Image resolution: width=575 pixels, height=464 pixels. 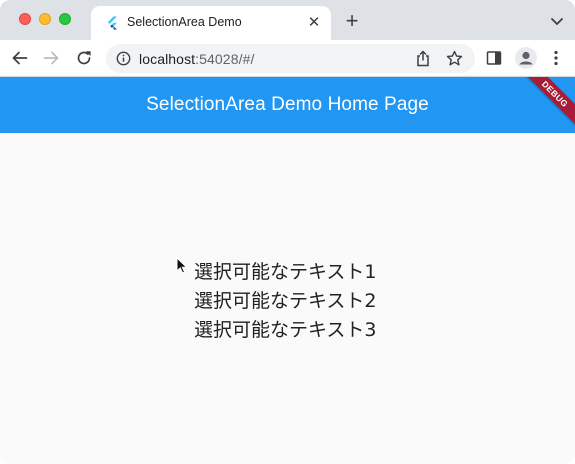 What do you see at coordinates (454, 58) in the screenshot?
I see `star-icon` at bounding box center [454, 58].